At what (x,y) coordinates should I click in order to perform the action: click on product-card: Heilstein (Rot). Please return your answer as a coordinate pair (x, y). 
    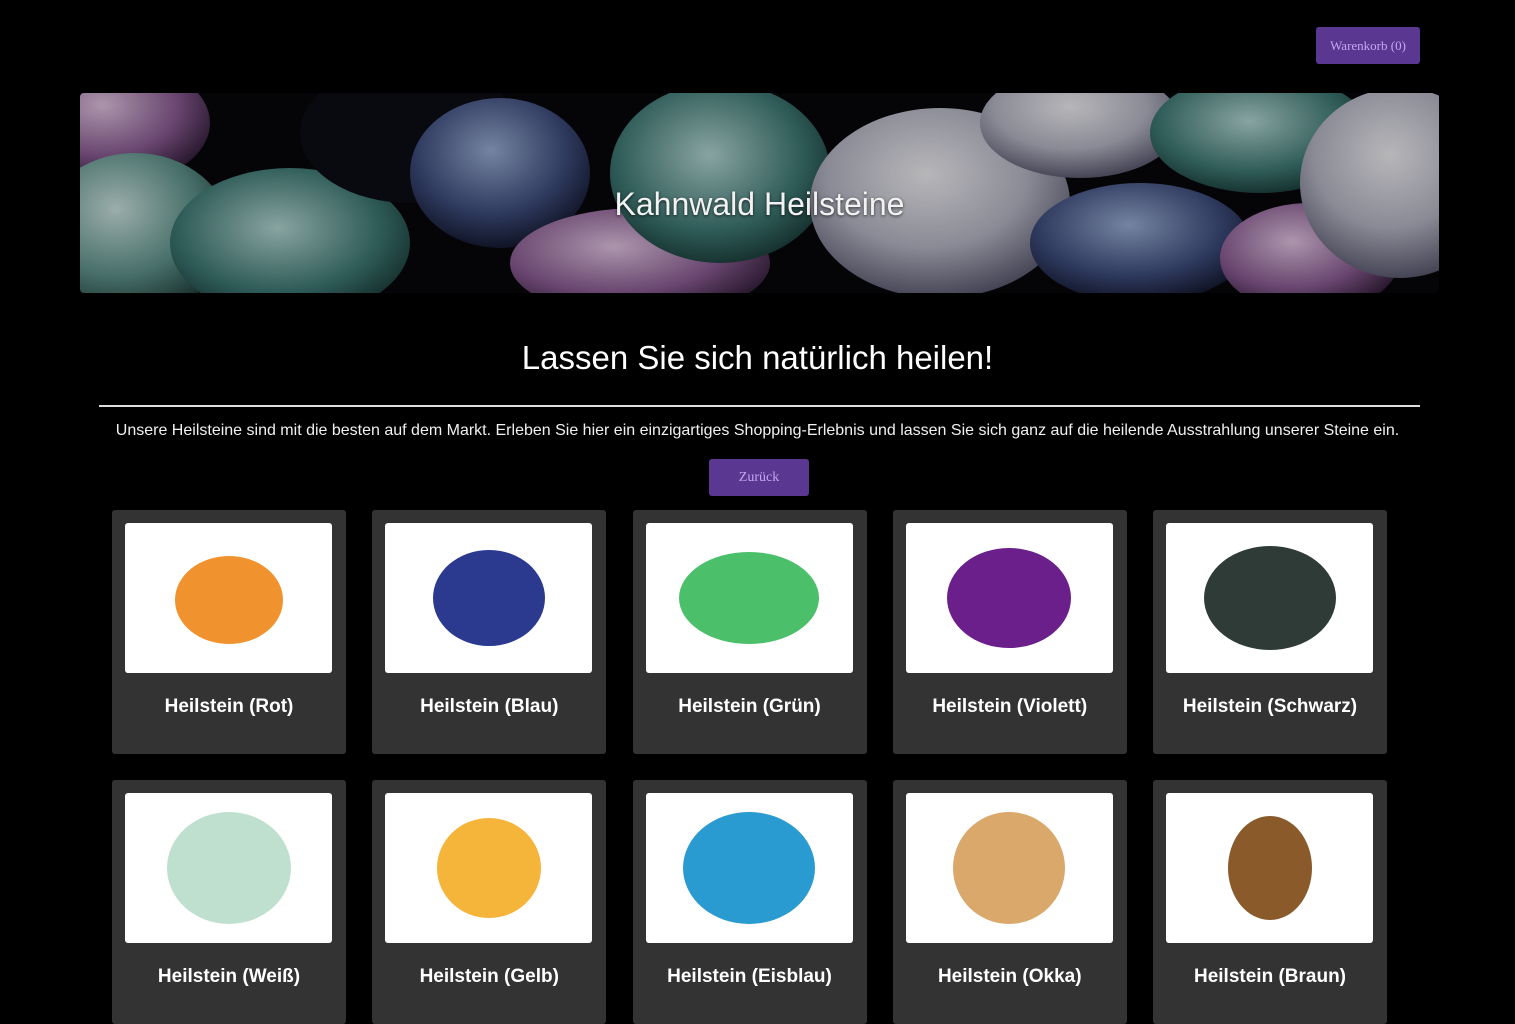
    Looking at the image, I should click on (229, 632).